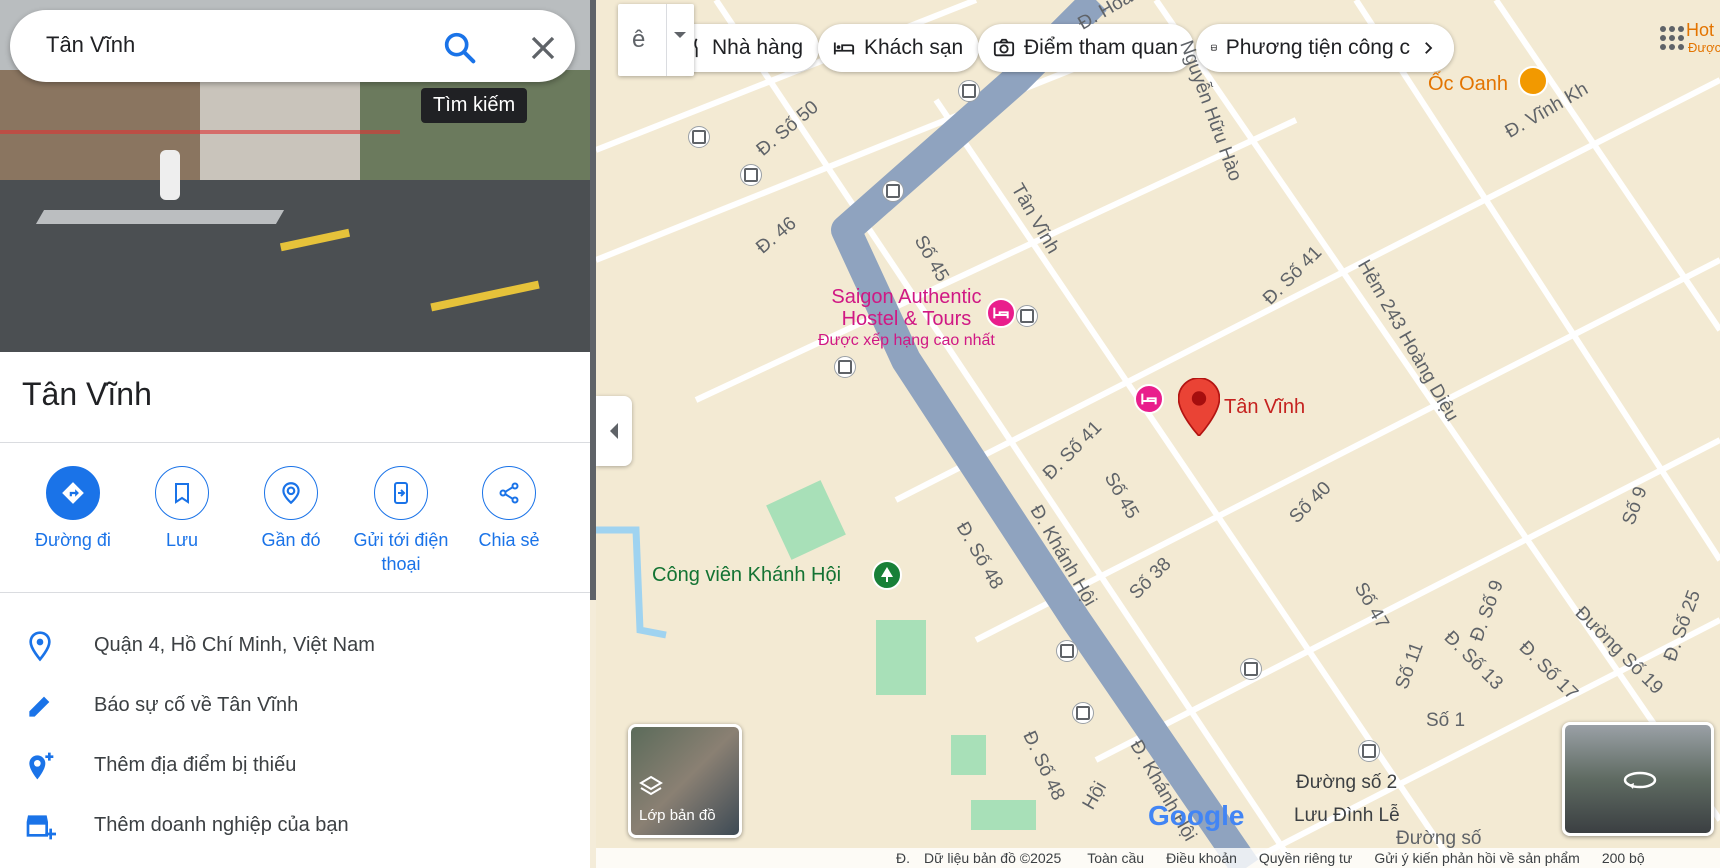 The image size is (1720, 868). Describe the element at coordinates (73, 509) in the screenshot. I see `directions-button: Đường đi` at that location.